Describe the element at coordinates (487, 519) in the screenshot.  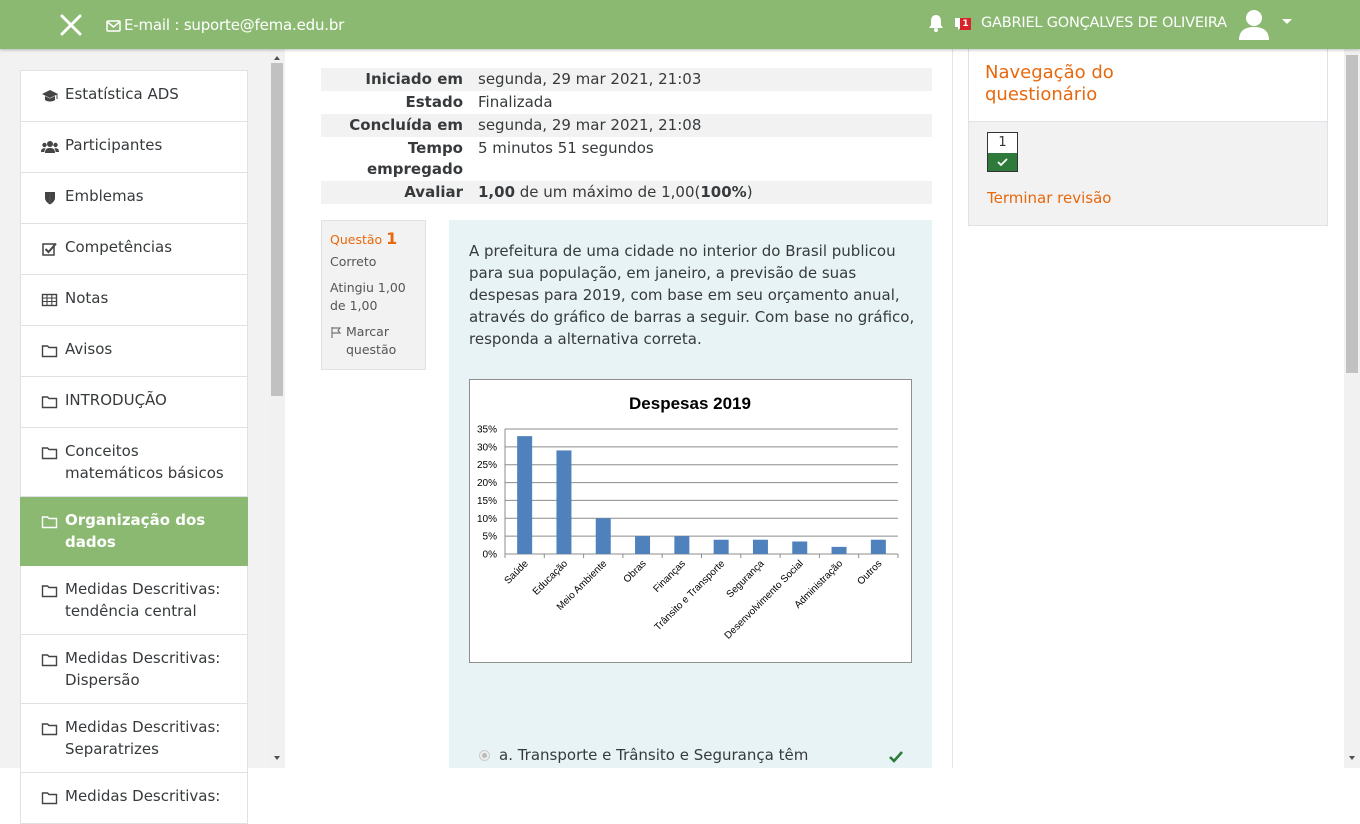
I see `chart-y-tick-label: 10%` at that location.